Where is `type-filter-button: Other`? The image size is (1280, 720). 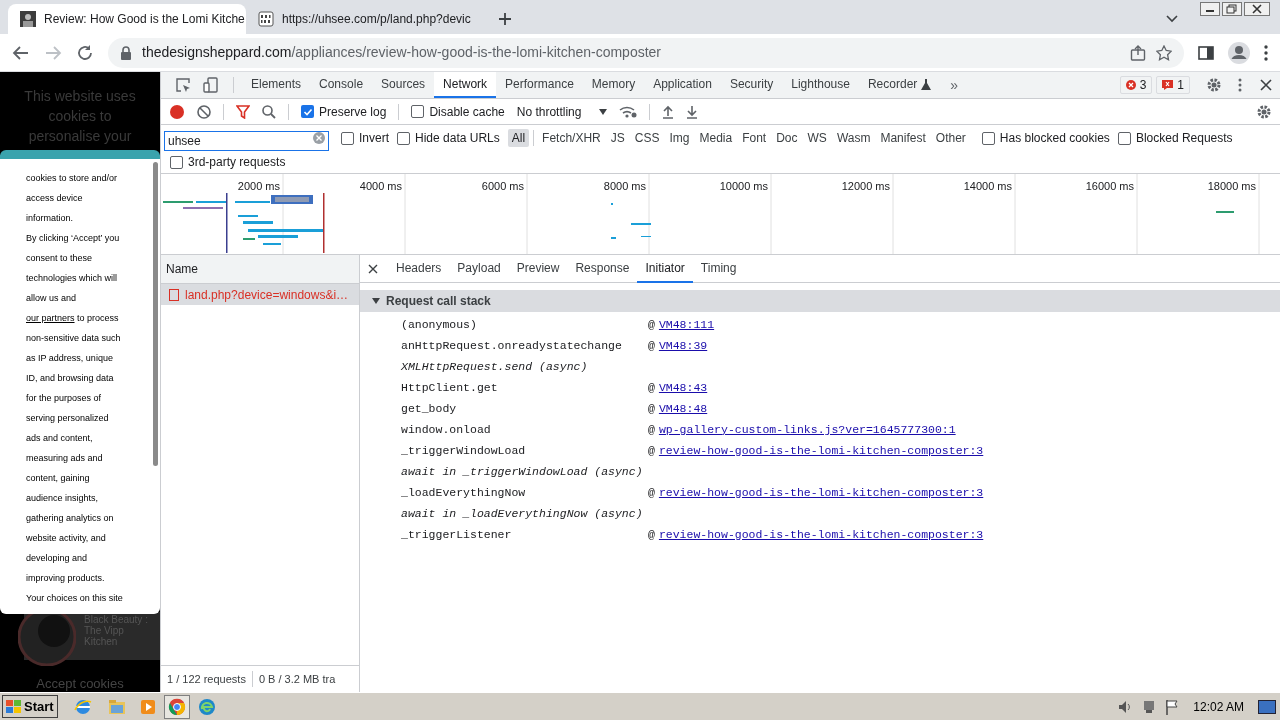 type-filter-button: Other is located at coordinates (950, 138).